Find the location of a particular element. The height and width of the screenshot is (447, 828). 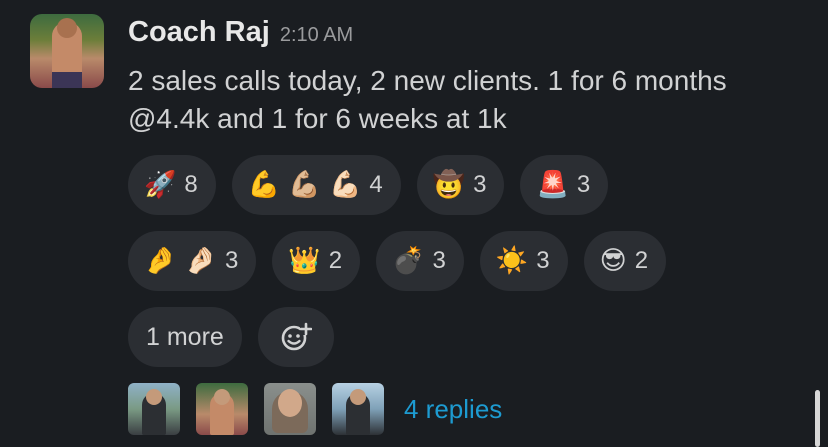

add-reaction-button is located at coordinates (295, 337).